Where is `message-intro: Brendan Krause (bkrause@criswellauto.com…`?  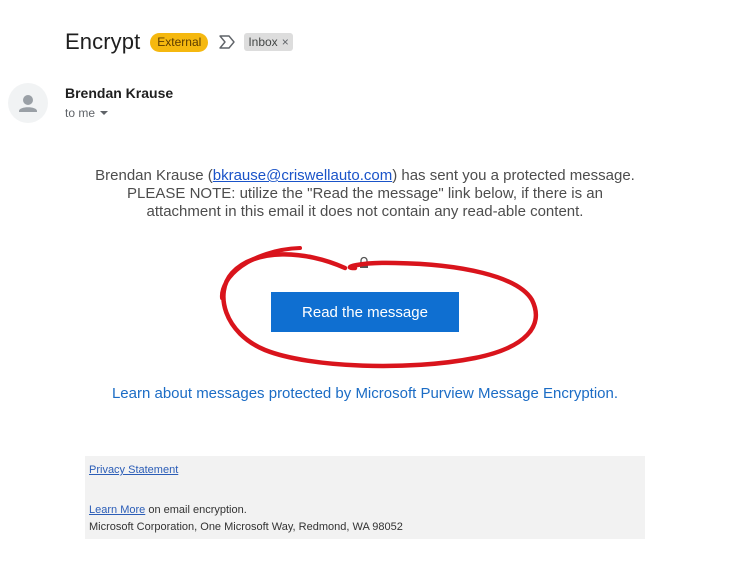
message-intro: Brendan Krause (bkrause@criswellauto.com… is located at coordinates (365, 194).